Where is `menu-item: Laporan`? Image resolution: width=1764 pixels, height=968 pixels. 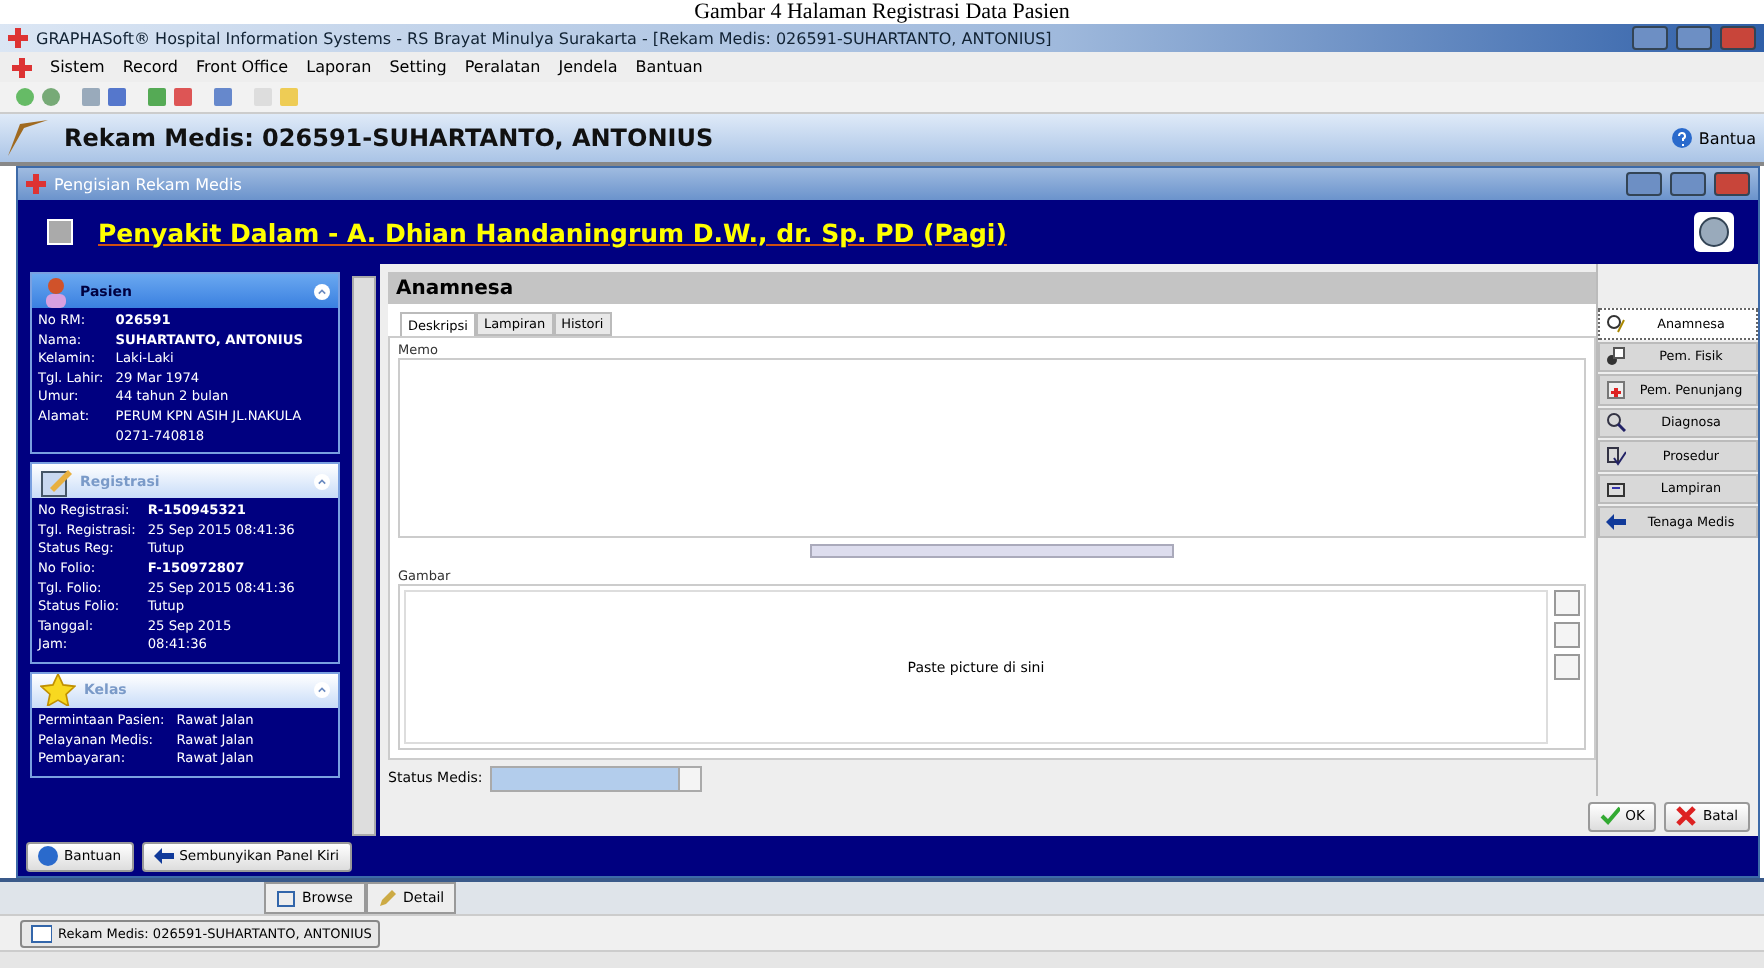 menu-item: Laporan is located at coordinates (339, 67).